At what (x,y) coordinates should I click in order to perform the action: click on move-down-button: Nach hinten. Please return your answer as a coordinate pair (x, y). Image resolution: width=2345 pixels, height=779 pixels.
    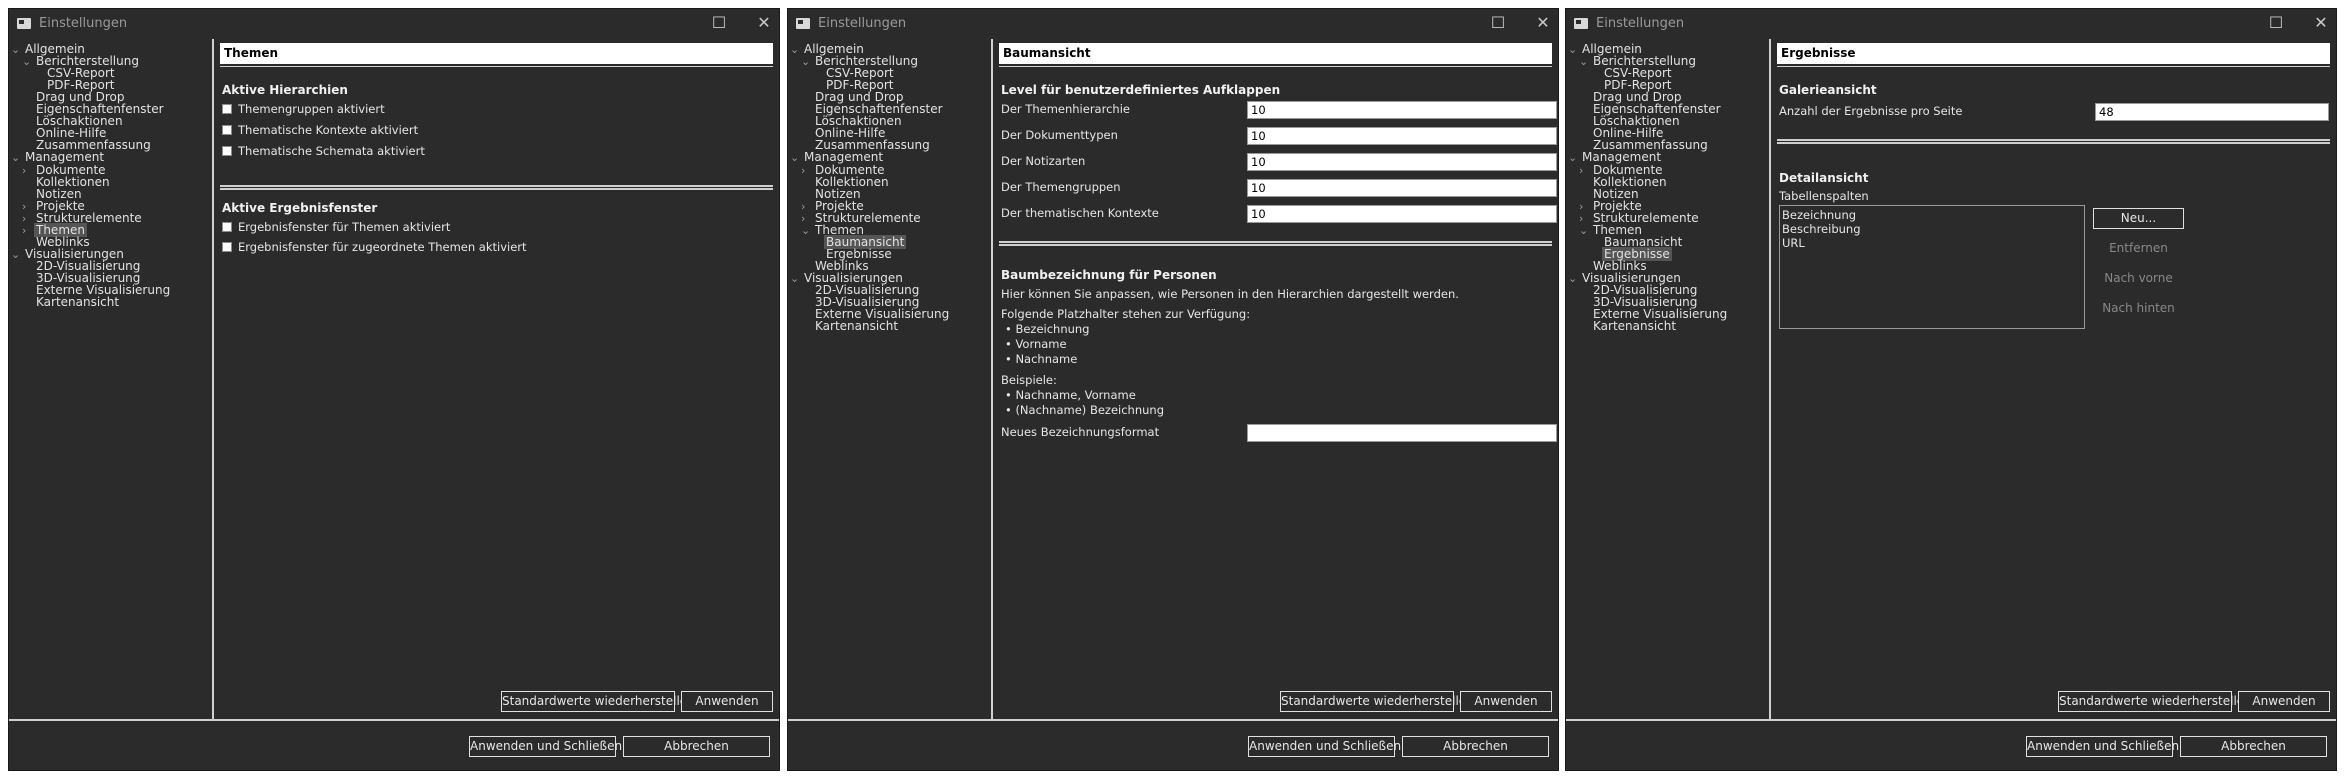
    Looking at the image, I should click on (2138, 308).